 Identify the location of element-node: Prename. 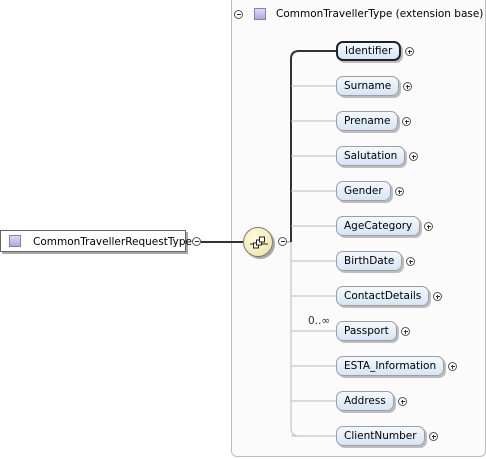
(367, 121).